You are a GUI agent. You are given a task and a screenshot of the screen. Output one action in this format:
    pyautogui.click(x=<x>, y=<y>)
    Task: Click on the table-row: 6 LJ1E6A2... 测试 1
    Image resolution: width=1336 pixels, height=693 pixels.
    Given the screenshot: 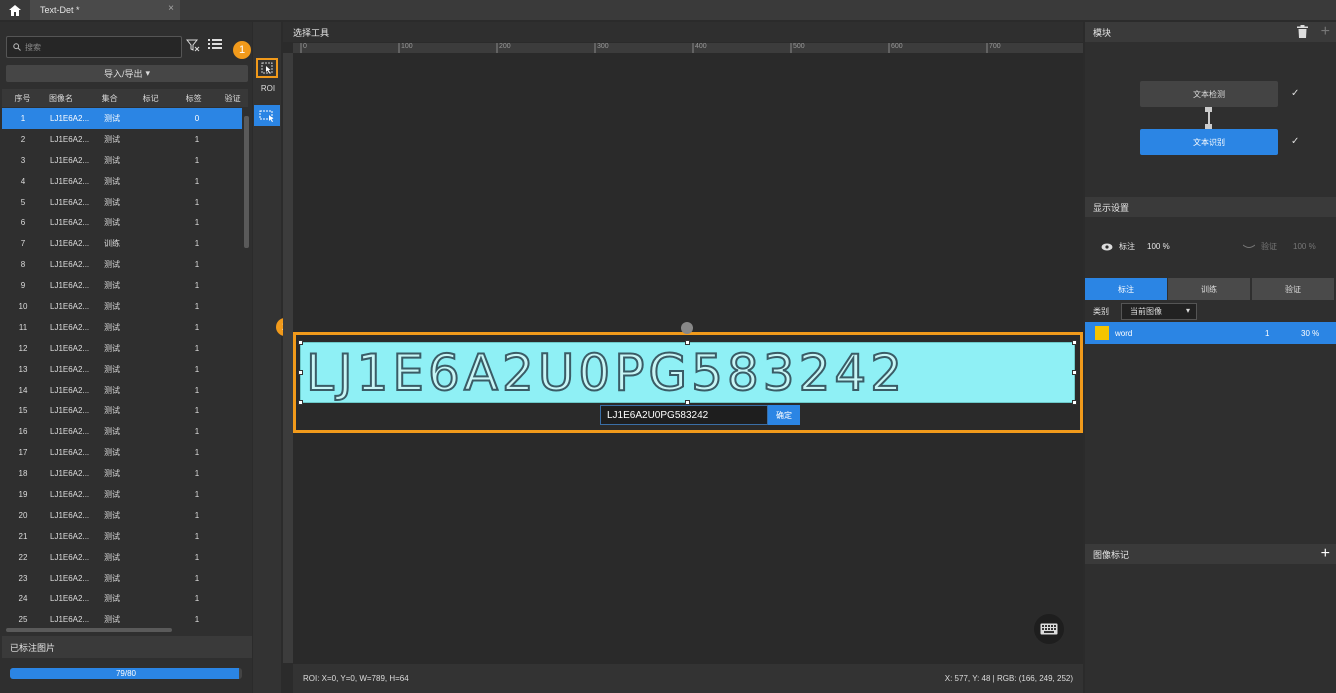 What is the action you would take?
    pyautogui.click(x=122, y=222)
    